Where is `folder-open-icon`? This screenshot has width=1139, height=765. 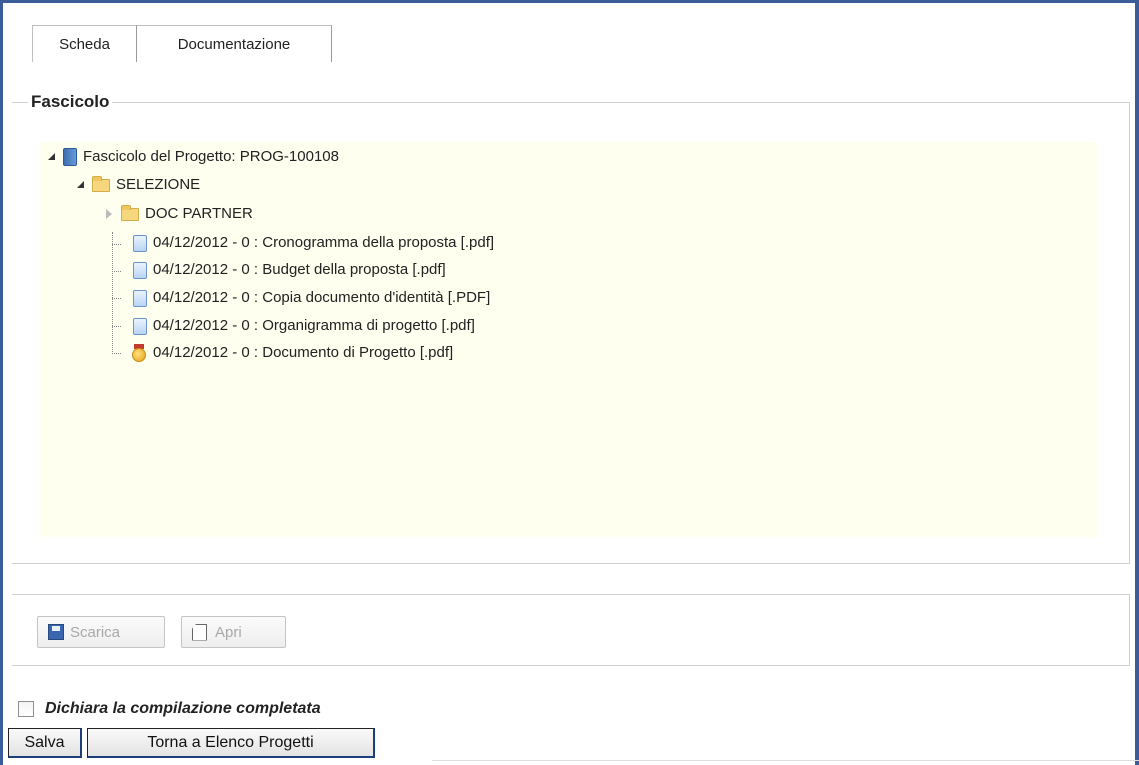
folder-open-icon is located at coordinates (101, 183).